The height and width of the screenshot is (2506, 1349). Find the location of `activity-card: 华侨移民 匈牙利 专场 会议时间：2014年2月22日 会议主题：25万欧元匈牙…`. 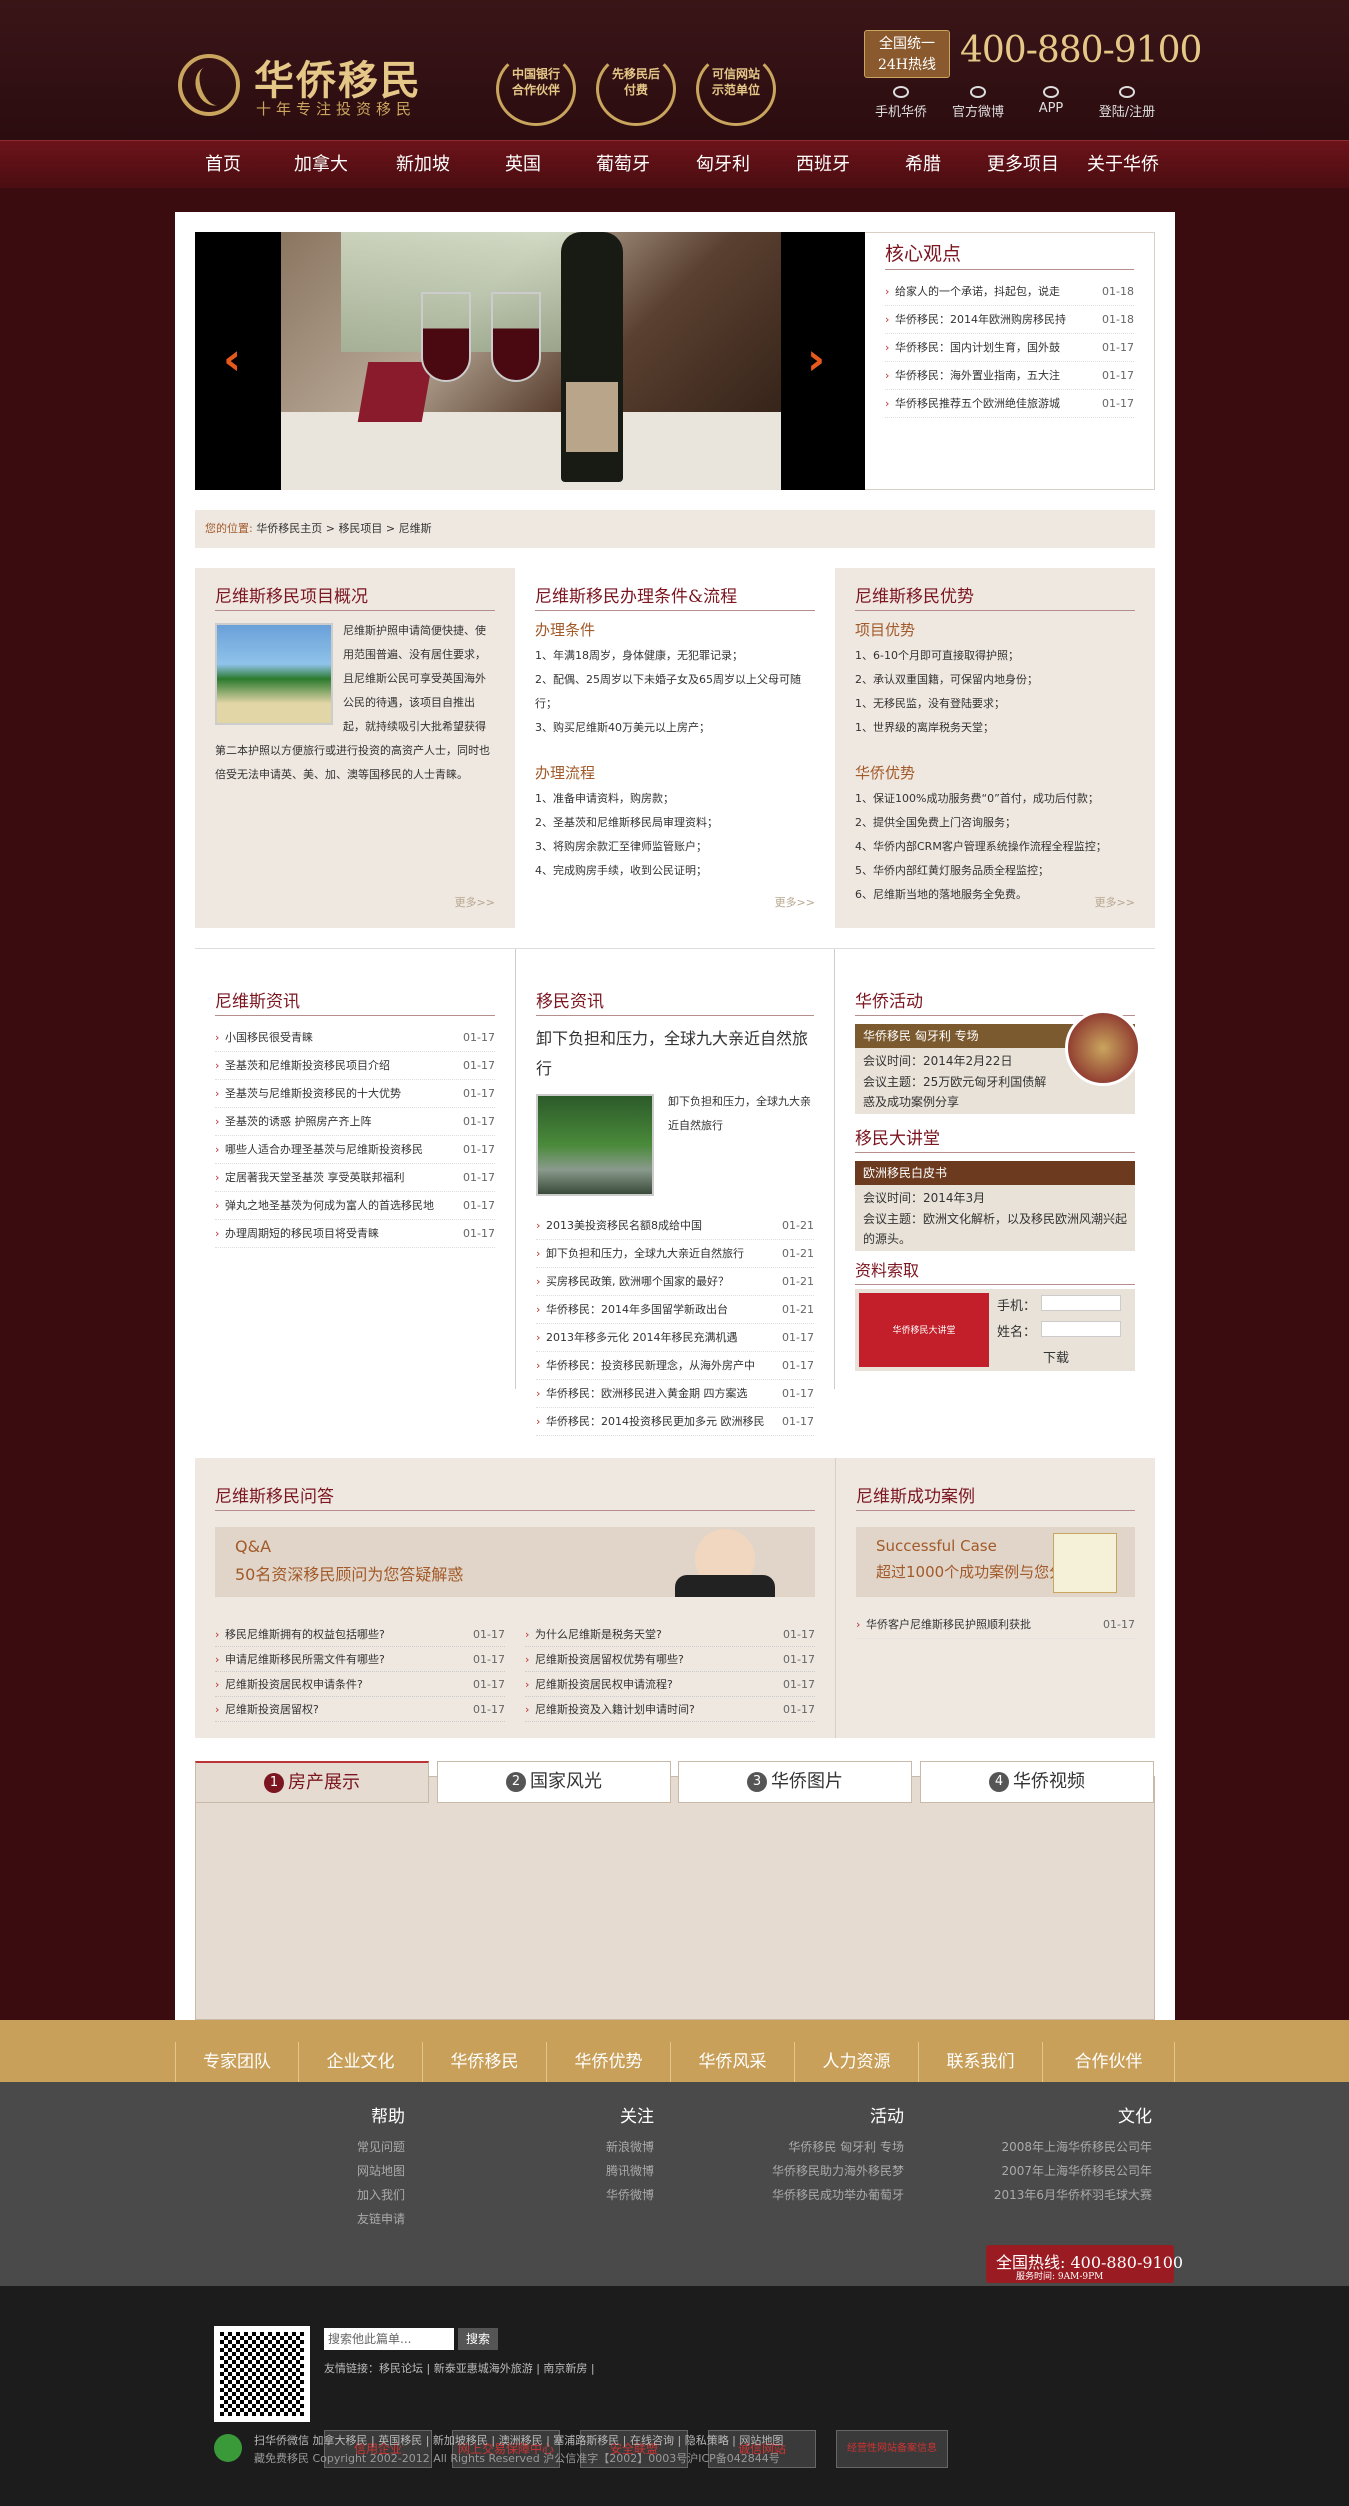

activity-card: 华侨移民 匈牙利 专场 会议时间：2014年2月22日 会议主题：25万欧元匈牙… is located at coordinates (998, 1062).